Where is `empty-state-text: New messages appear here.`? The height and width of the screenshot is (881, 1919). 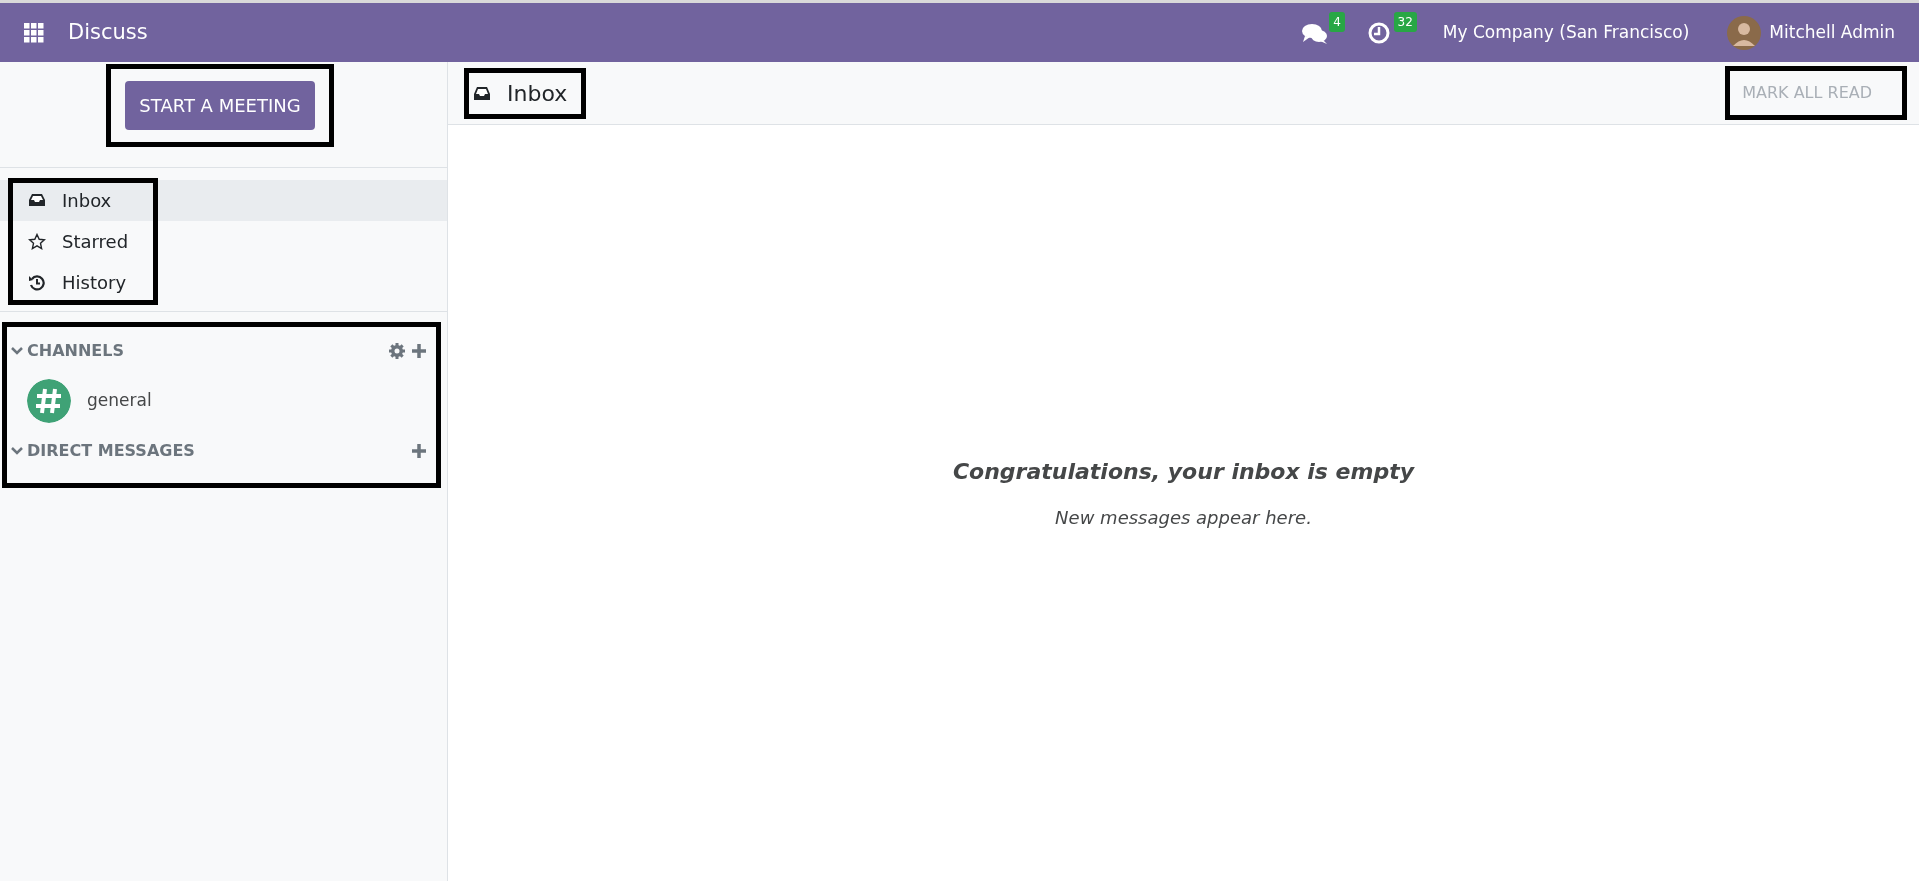
empty-state-text: New messages appear here. is located at coordinates (1183, 518).